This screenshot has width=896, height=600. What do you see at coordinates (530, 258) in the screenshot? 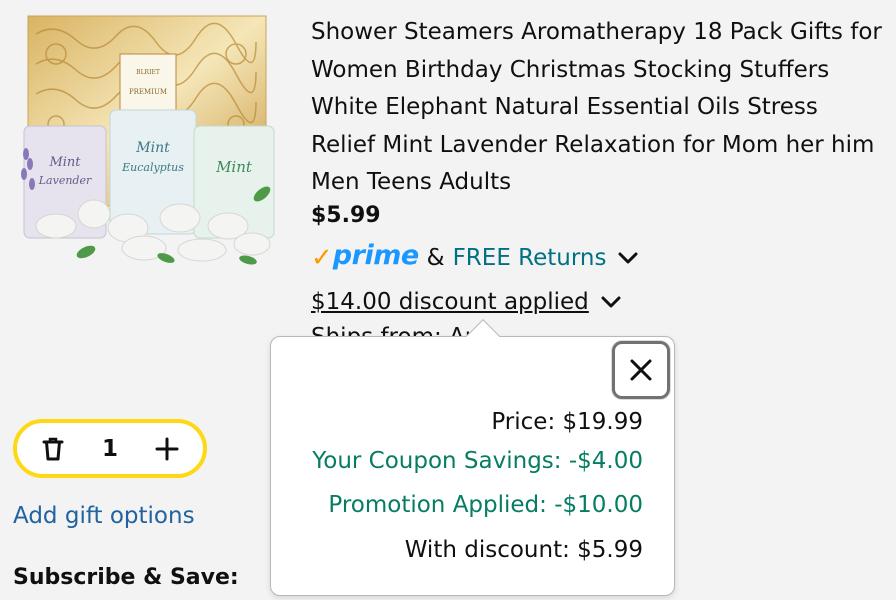
I see `free-returns-link: FREE Returns` at bounding box center [530, 258].